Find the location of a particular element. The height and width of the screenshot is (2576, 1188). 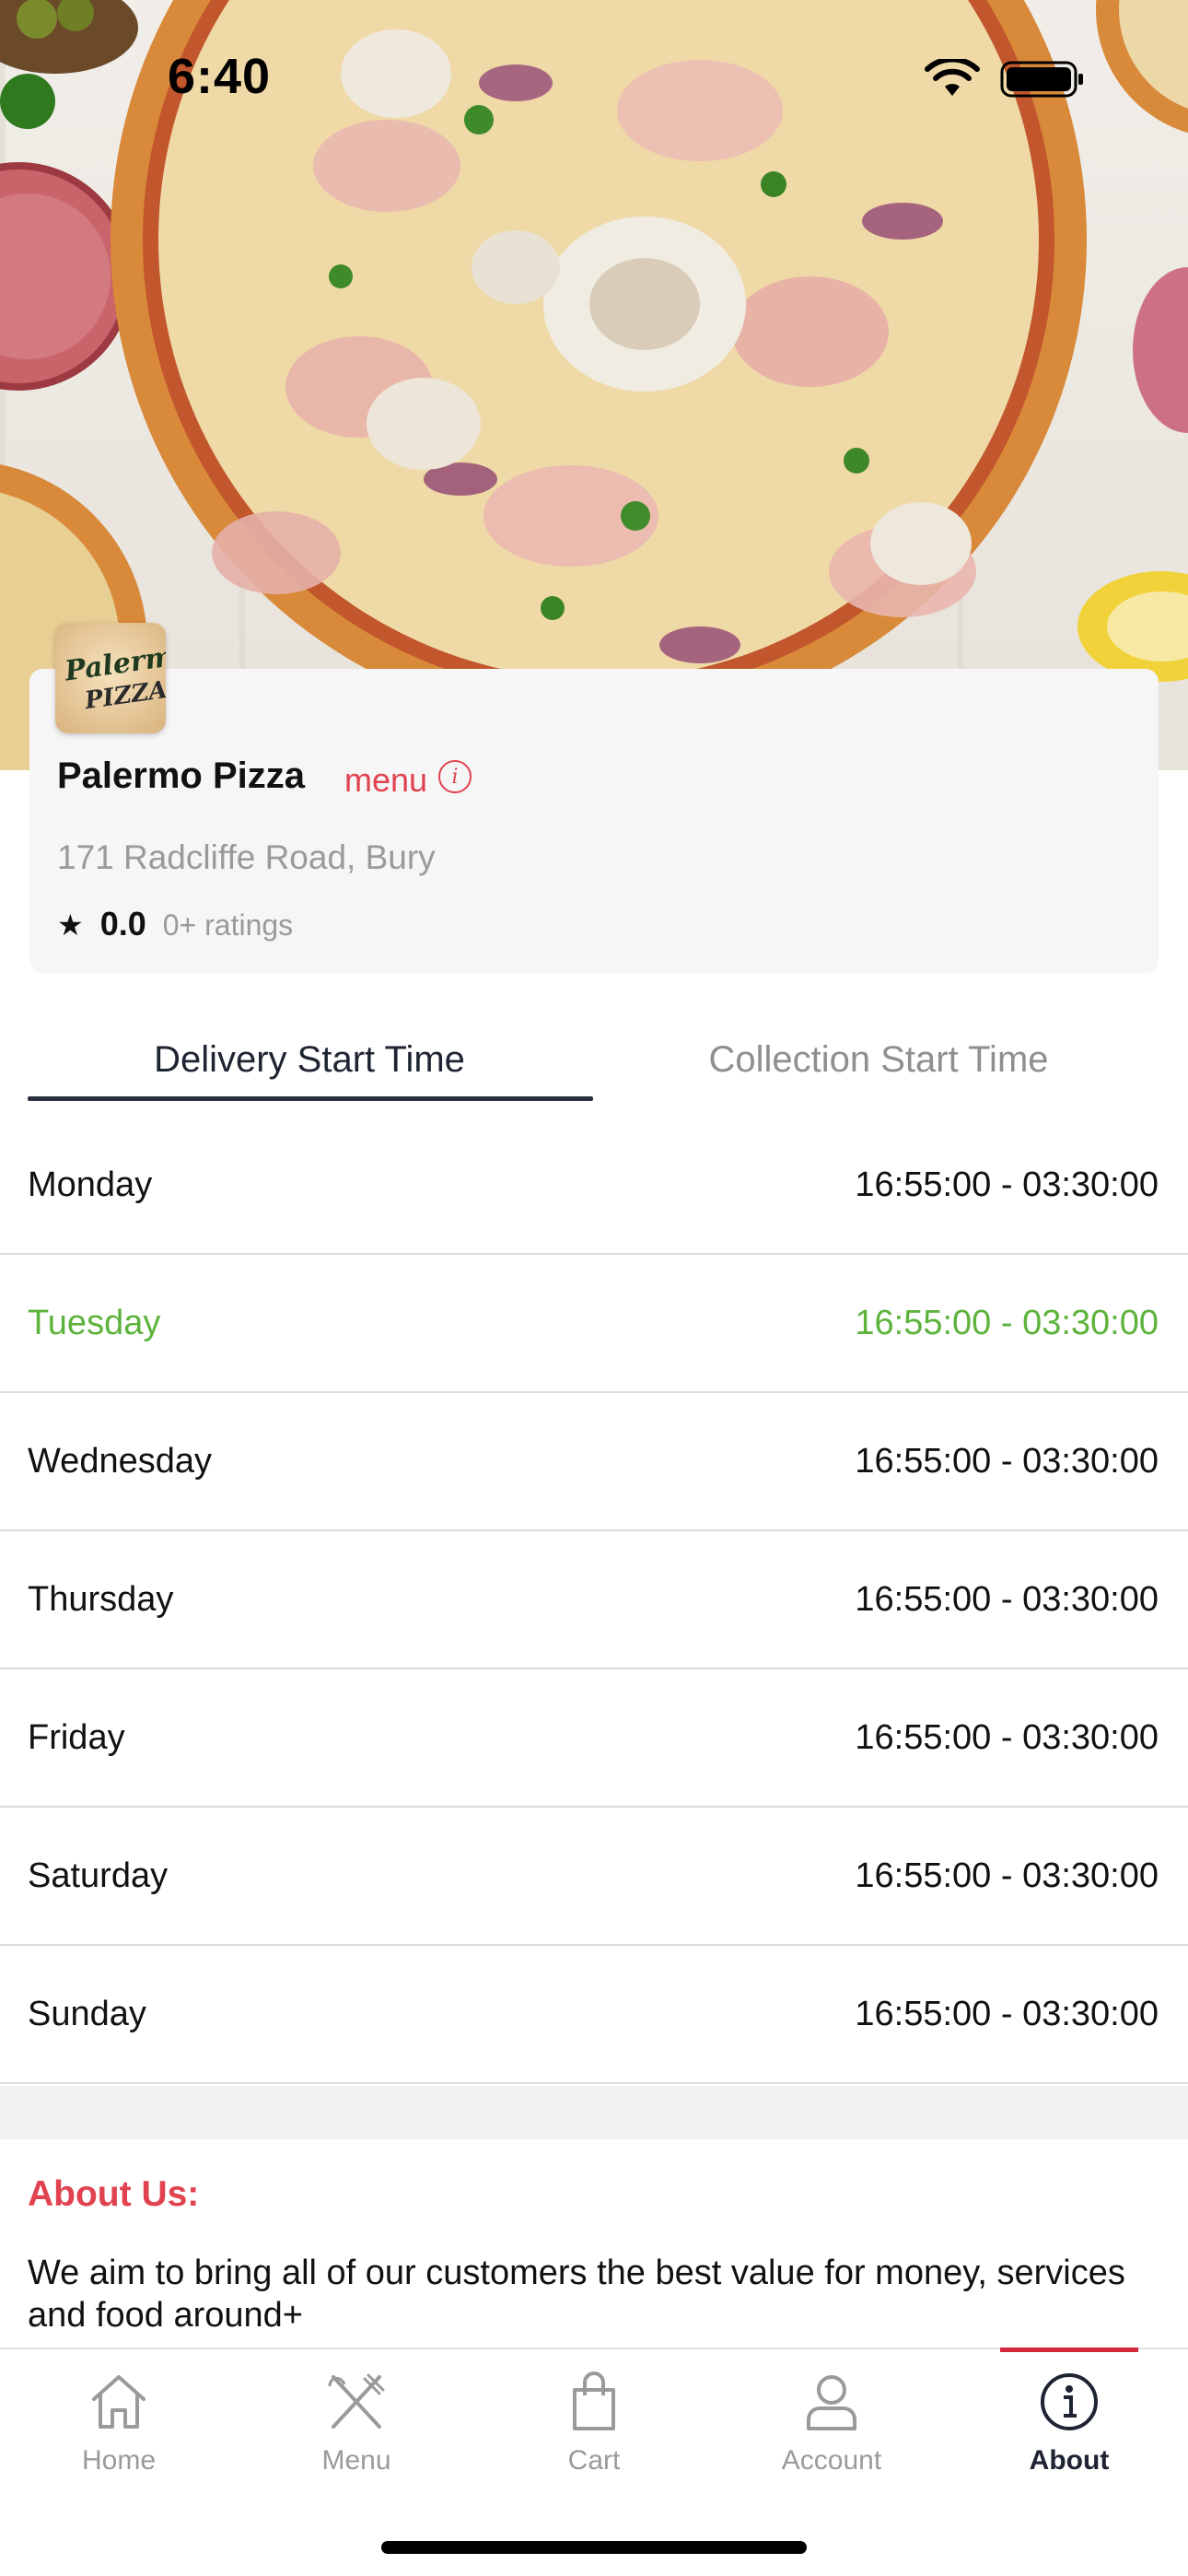

tabbar-home: Home is located at coordinates (119, 2427).